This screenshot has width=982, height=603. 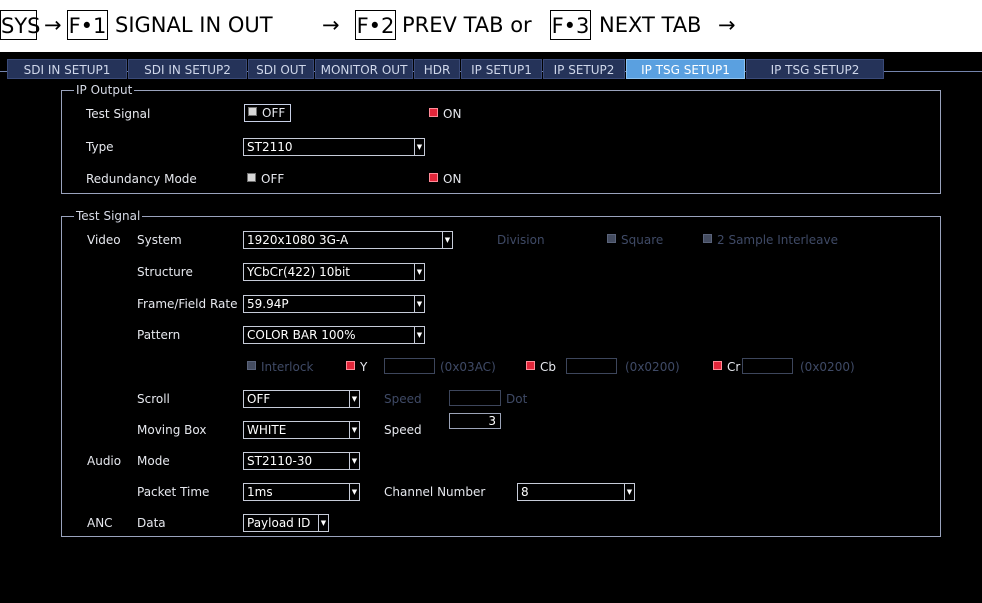 What do you see at coordinates (301, 492) in the screenshot?
I see `packet-time-dropdown: 1ms ▼` at bounding box center [301, 492].